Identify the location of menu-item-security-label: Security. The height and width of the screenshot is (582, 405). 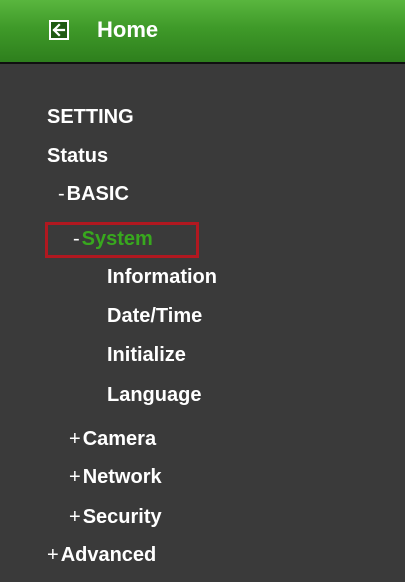
(122, 517).